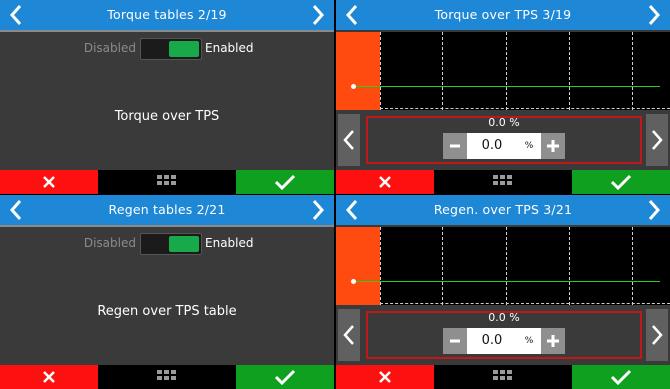  What do you see at coordinates (167, 116) in the screenshot?
I see `table-description: Torque over TPS` at bounding box center [167, 116].